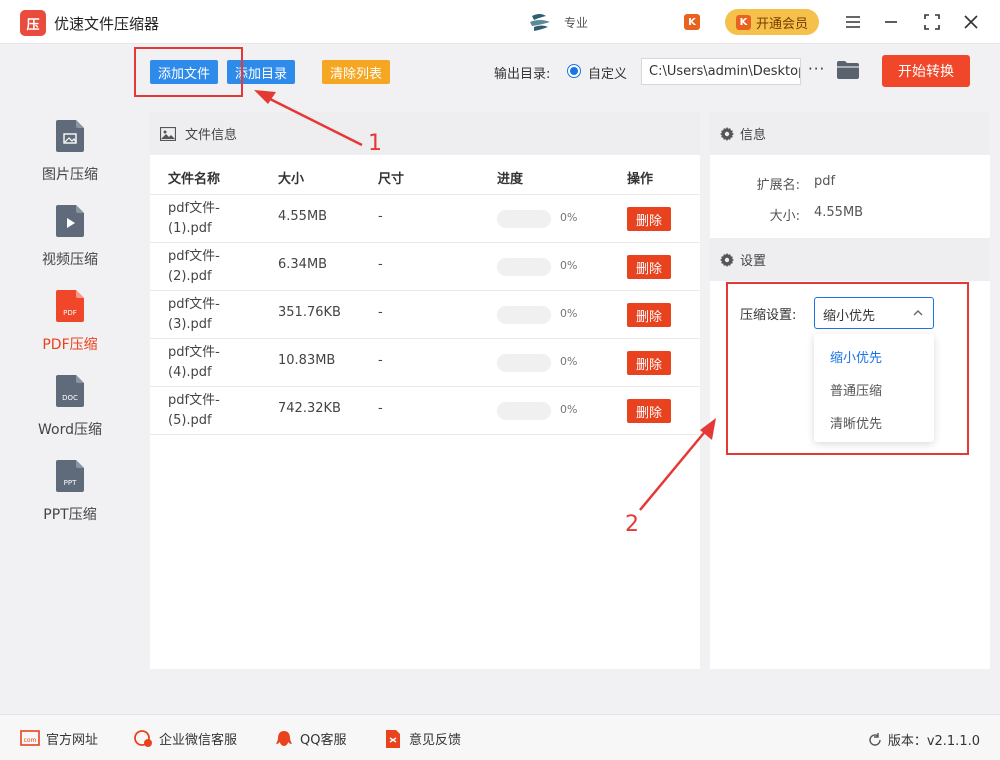 The image size is (1000, 760). I want to click on user-name: 专业, so click(576, 22).